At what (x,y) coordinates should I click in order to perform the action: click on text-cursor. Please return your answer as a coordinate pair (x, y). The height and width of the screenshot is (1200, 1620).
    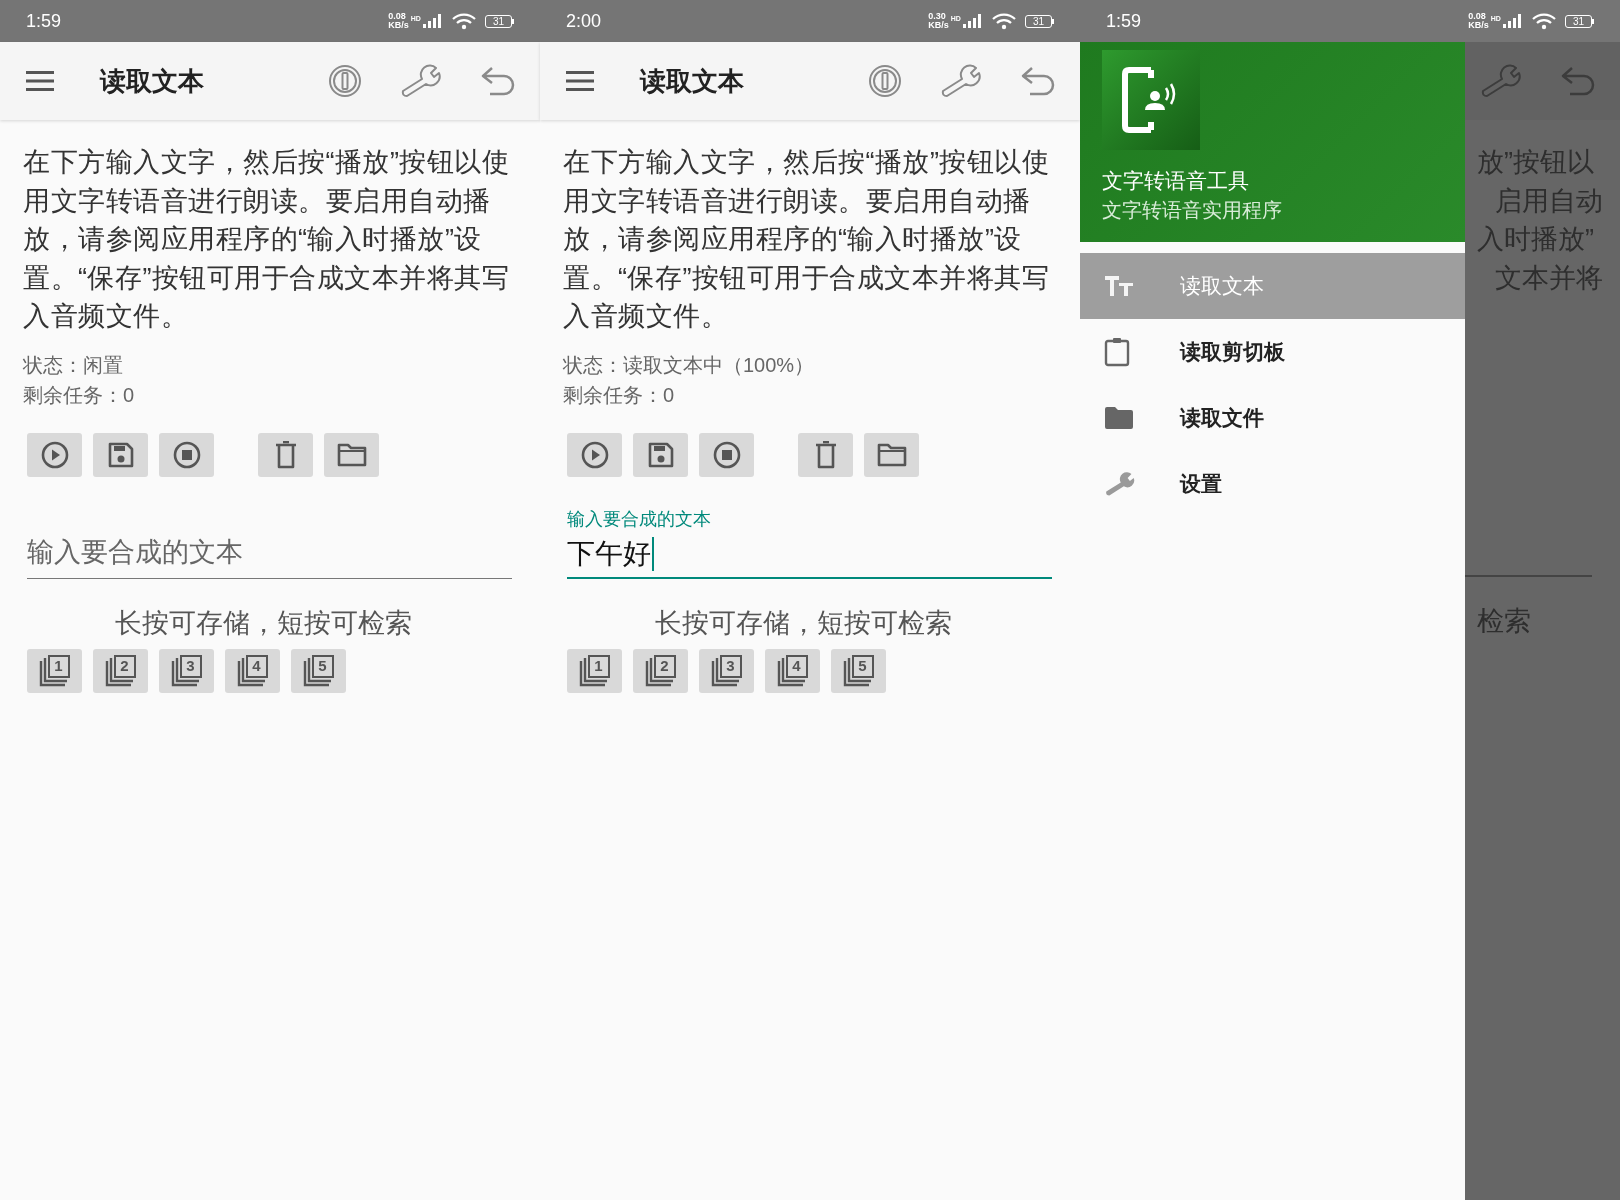
    Looking at the image, I should click on (653, 553).